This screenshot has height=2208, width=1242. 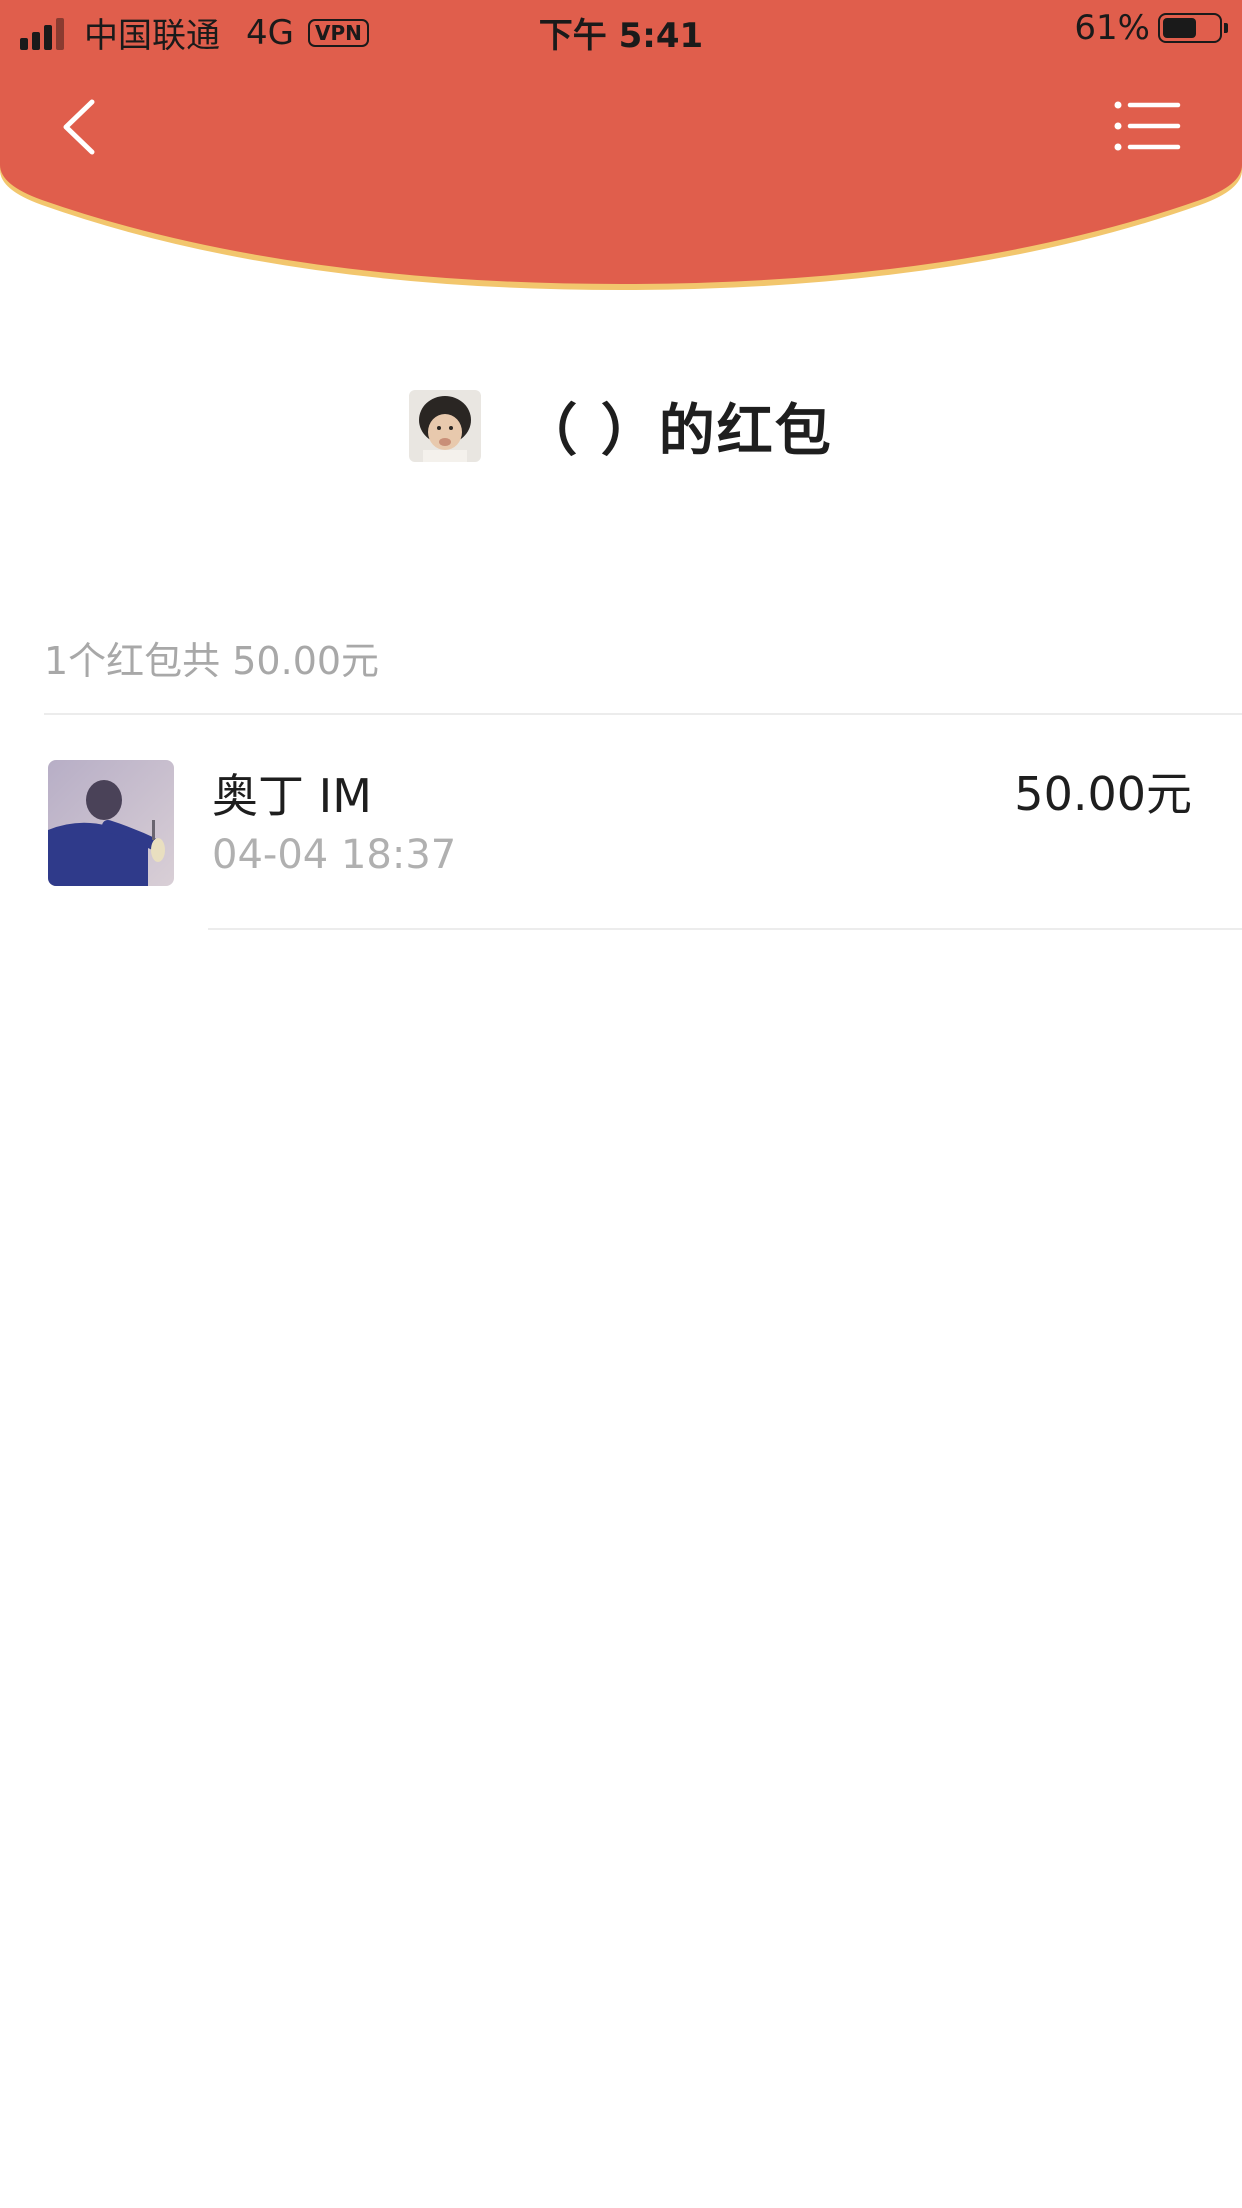 I want to click on receiver-avatar, so click(x=111, y=823).